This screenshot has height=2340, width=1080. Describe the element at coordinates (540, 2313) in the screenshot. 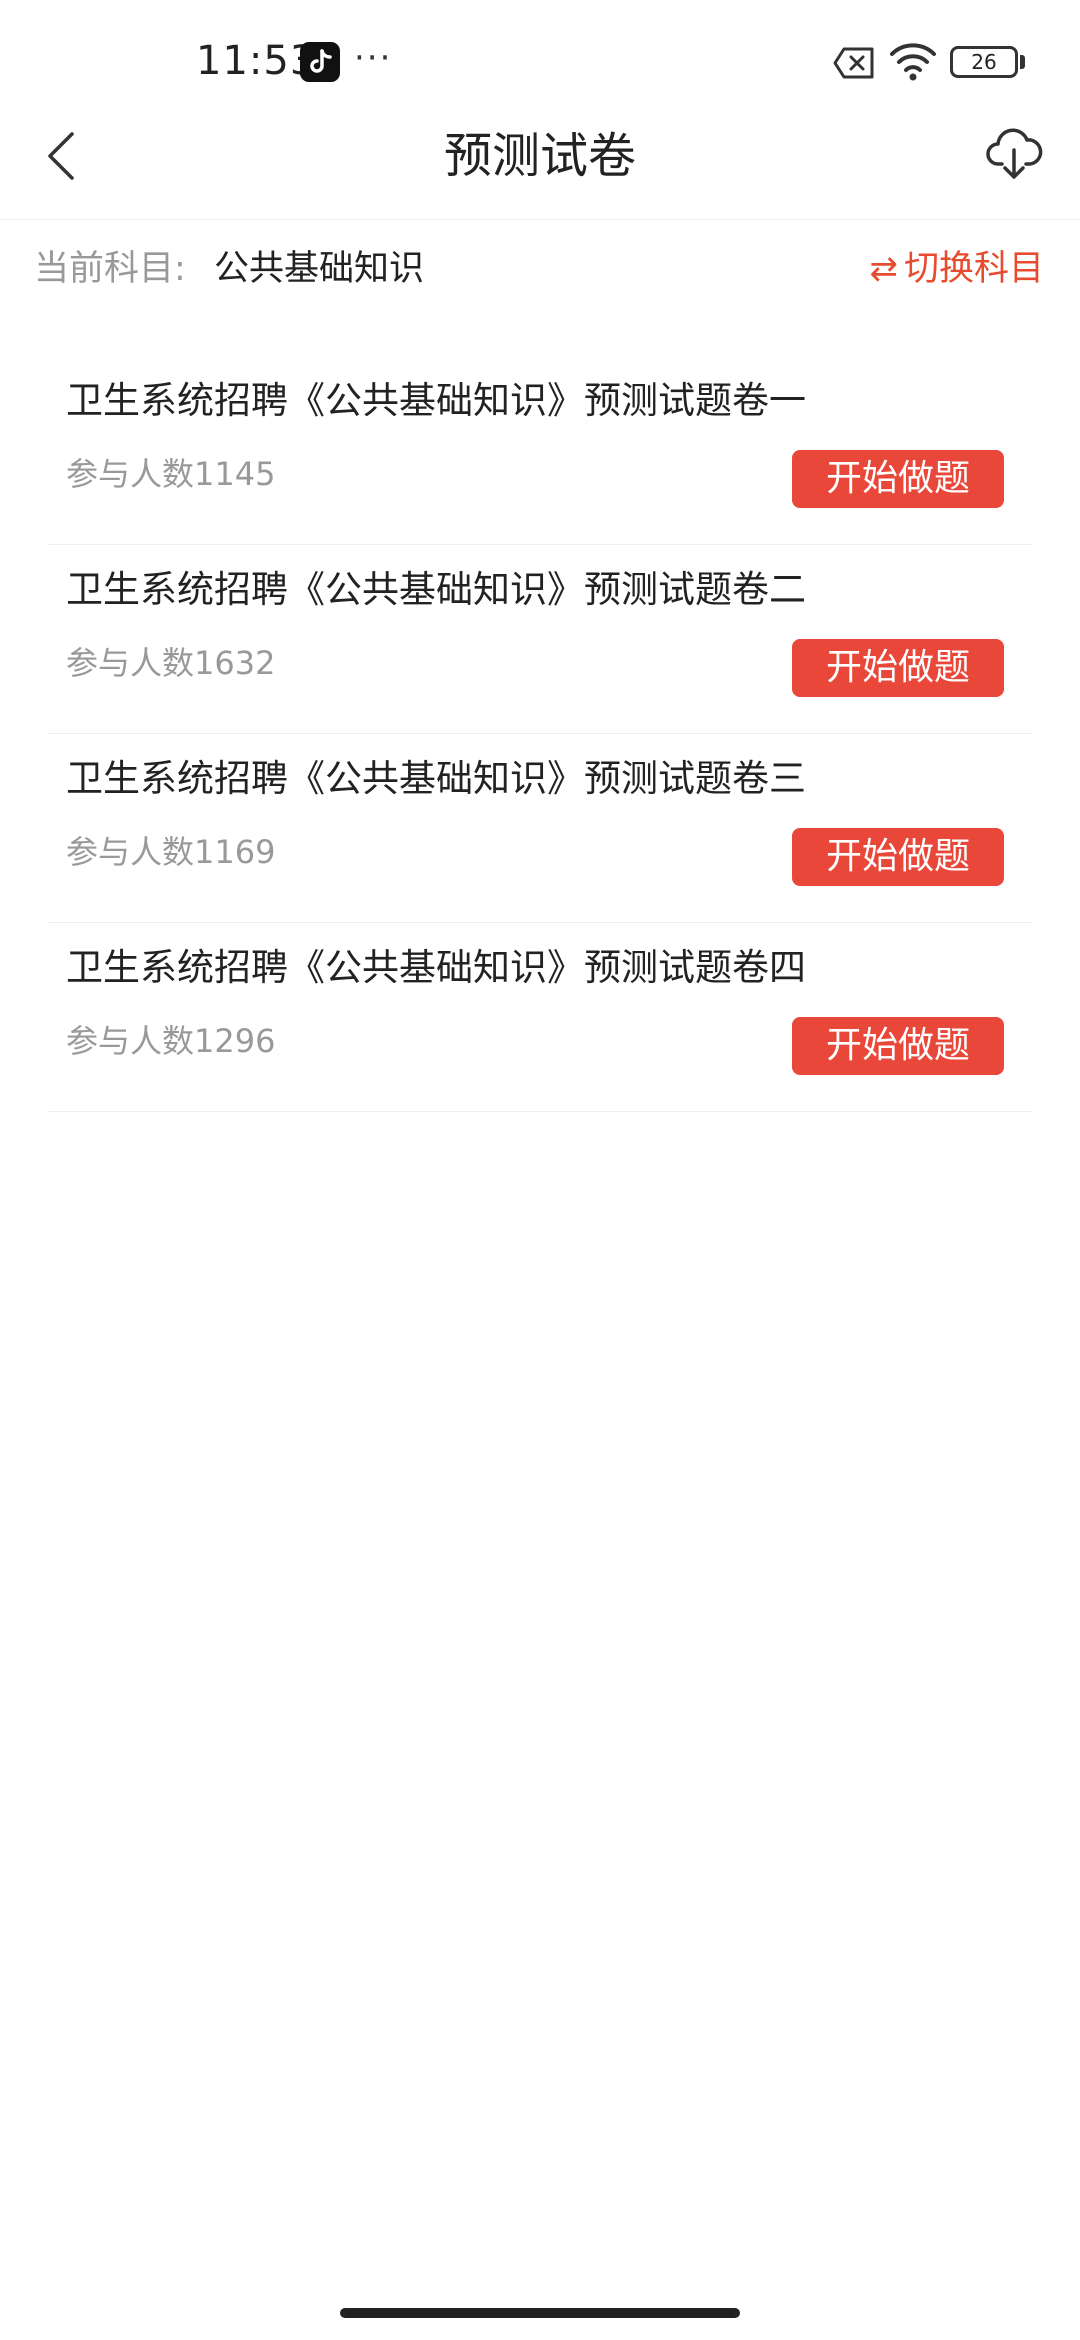

I see `home-indicator` at that location.